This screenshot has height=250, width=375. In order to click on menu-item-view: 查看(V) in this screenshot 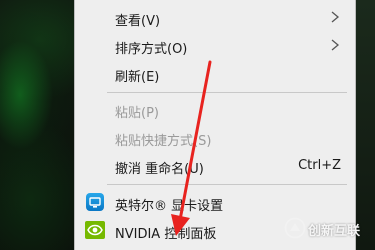, I will do `click(215, 18)`.